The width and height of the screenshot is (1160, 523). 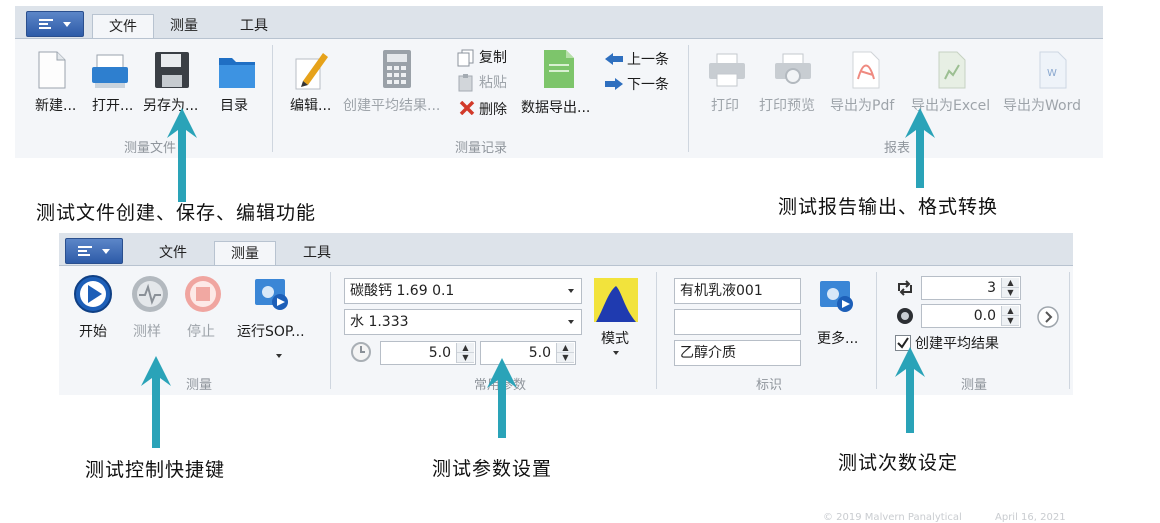 I want to click on folder-icon, so click(x=237, y=73).